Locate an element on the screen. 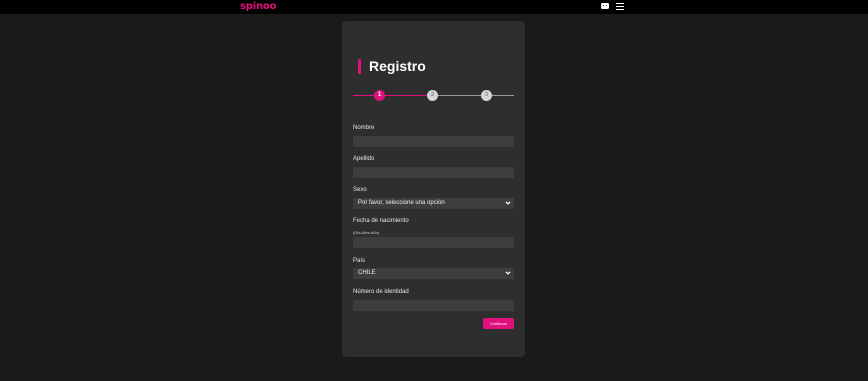  step-2: 2 is located at coordinates (432, 95).